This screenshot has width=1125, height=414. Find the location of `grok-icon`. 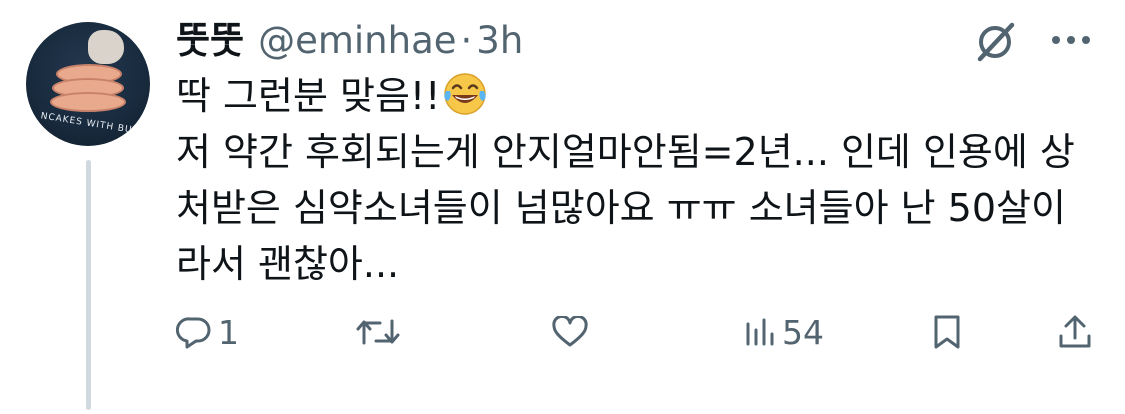

grok-icon is located at coordinates (995, 42).